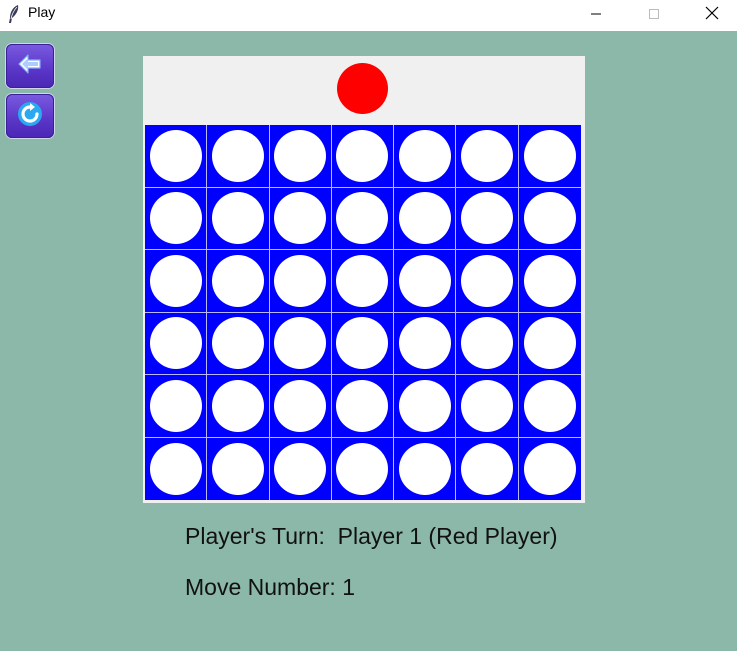  What do you see at coordinates (270, 587) in the screenshot?
I see `move-number-label: Move Number: 1` at bounding box center [270, 587].